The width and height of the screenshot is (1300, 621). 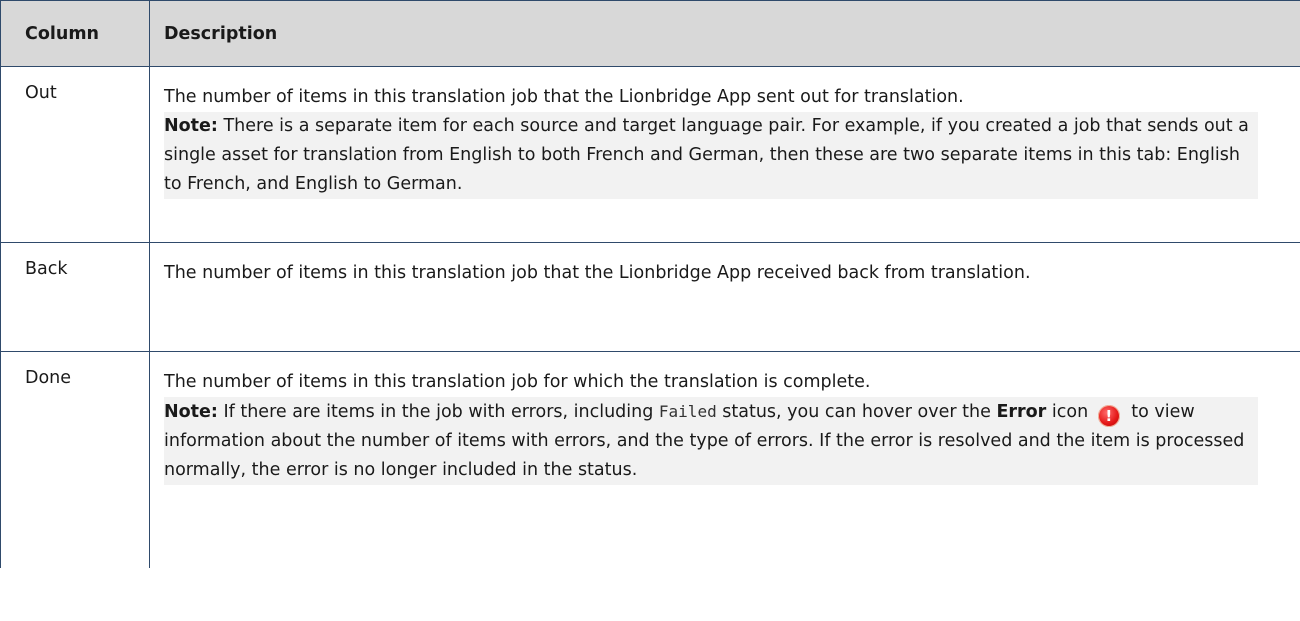 I want to click on done-note-part3: icon, so click(x=1070, y=412).